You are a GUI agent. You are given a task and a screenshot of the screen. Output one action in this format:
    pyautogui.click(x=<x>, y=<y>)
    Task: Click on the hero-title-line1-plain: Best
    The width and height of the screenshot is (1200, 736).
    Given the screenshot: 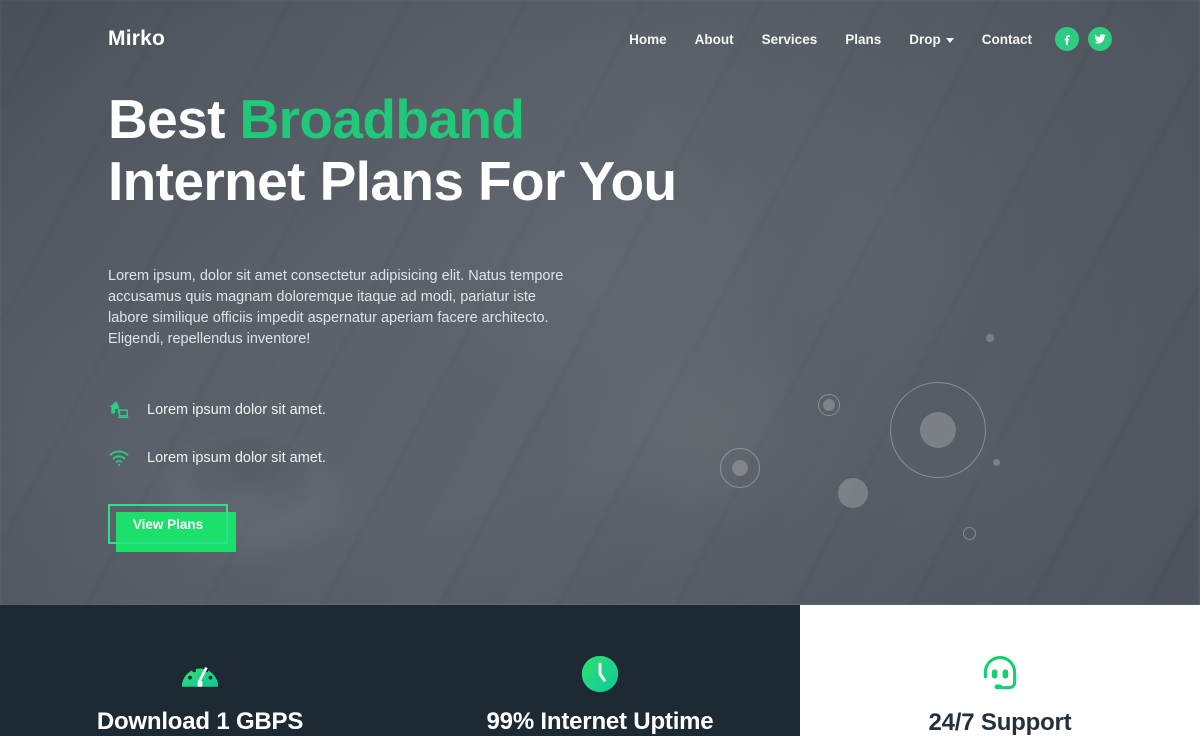 What is the action you would take?
    pyautogui.click(x=174, y=119)
    